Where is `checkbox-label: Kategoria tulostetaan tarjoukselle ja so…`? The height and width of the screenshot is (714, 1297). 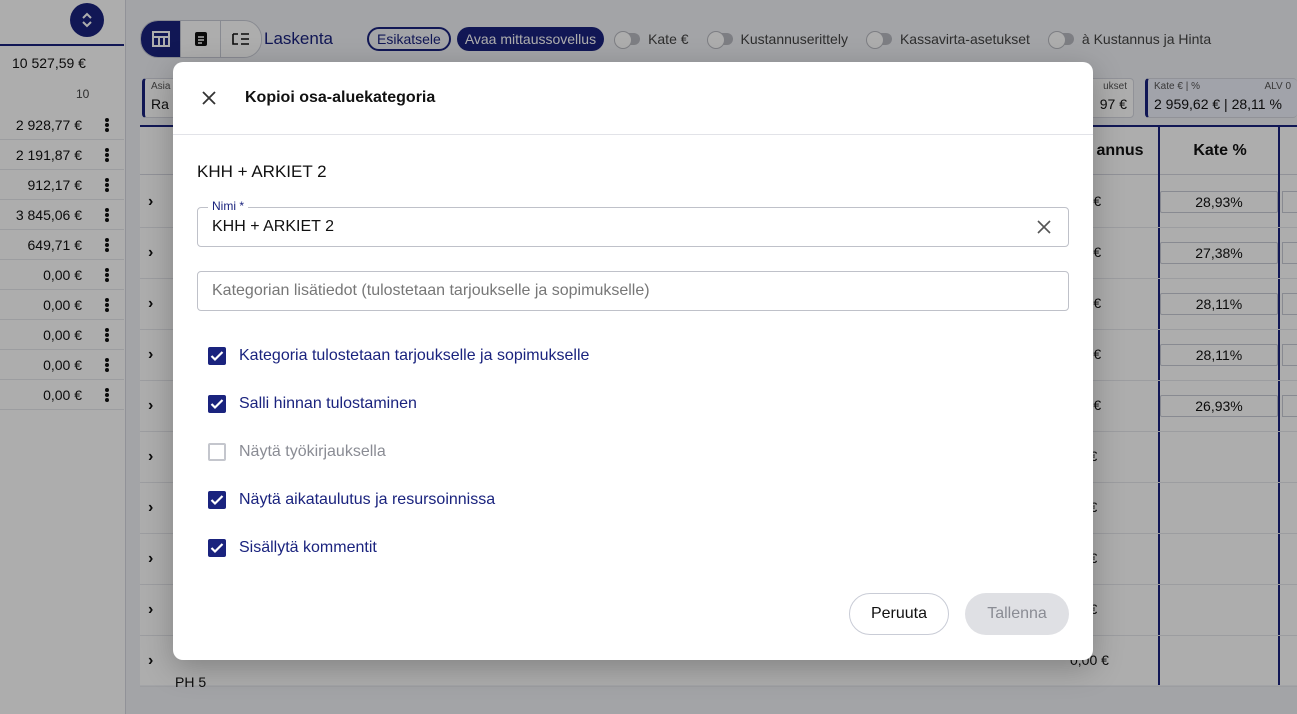
checkbox-label: Kategoria tulostetaan tarjoukselle ja so… is located at coordinates (414, 355).